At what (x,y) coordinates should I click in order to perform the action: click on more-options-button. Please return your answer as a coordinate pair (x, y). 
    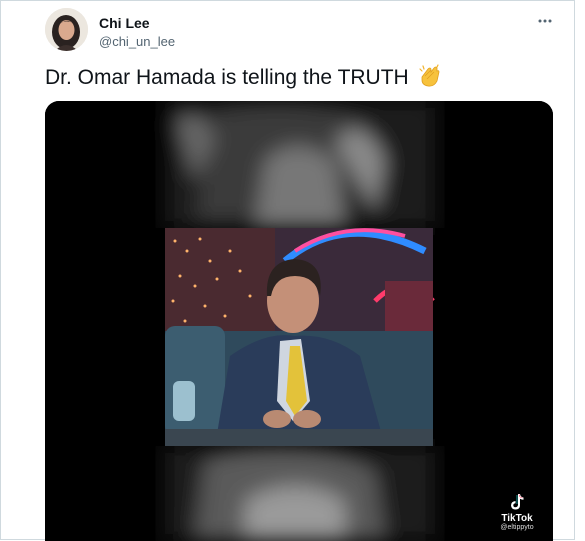
    Looking at the image, I should click on (545, 21).